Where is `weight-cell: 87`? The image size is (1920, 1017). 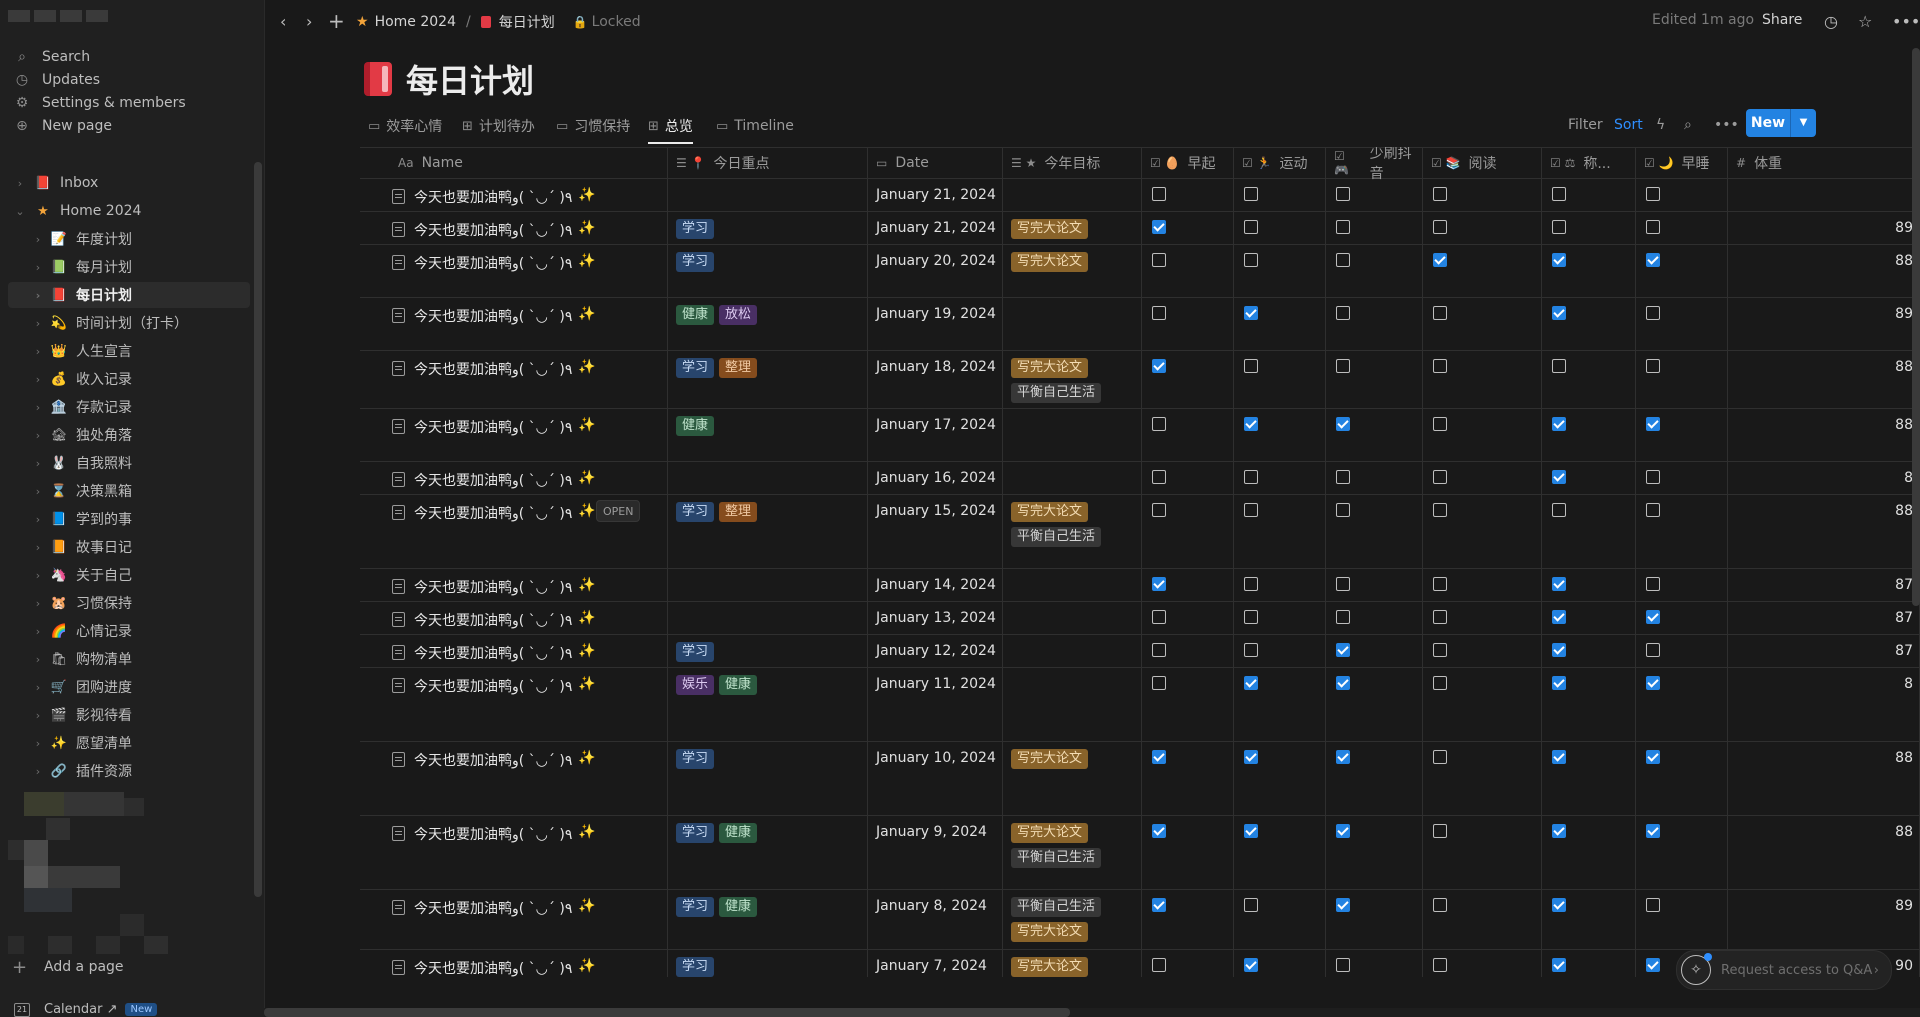
weight-cell: 87 is located at coordinates (1824, 650).